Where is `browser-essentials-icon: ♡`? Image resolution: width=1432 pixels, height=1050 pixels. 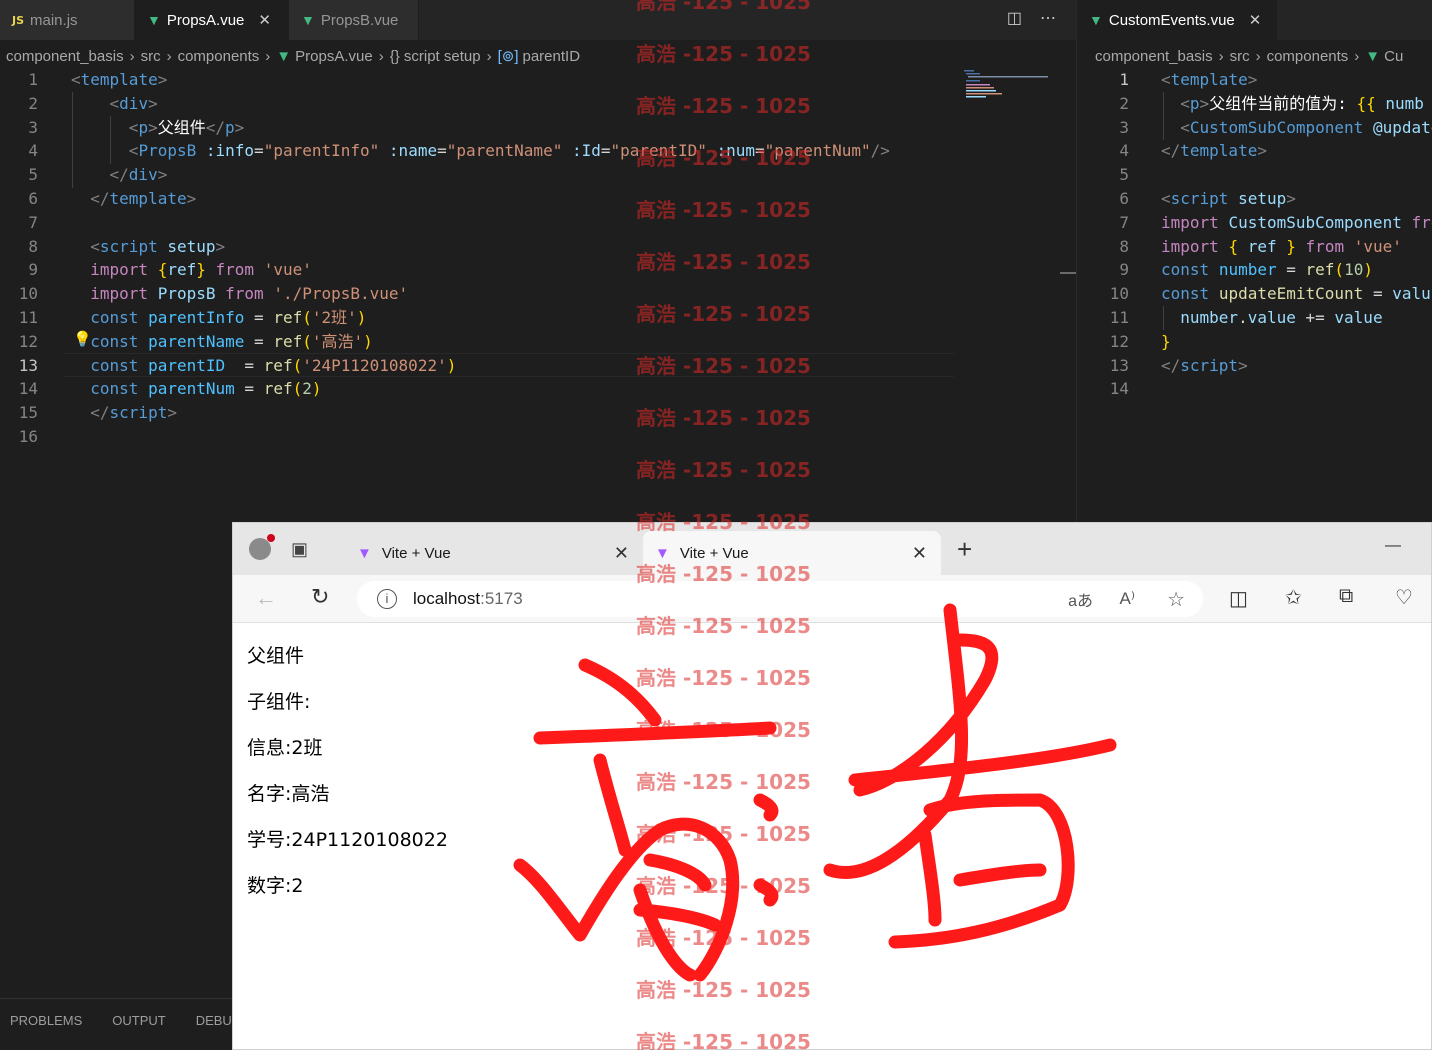 browser-essentials-icon: ♡ is located at coordinates (1404, 597).